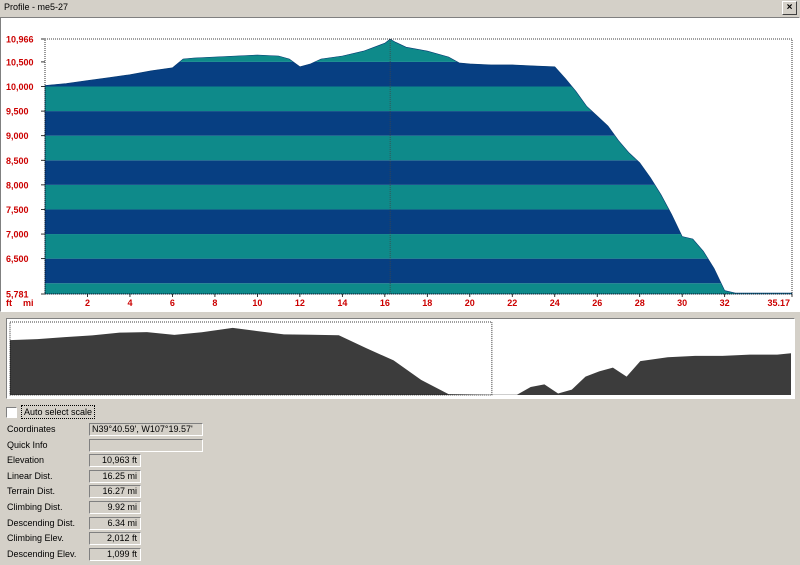  I want to click on x-tick-label: 14, so click(342, 303).